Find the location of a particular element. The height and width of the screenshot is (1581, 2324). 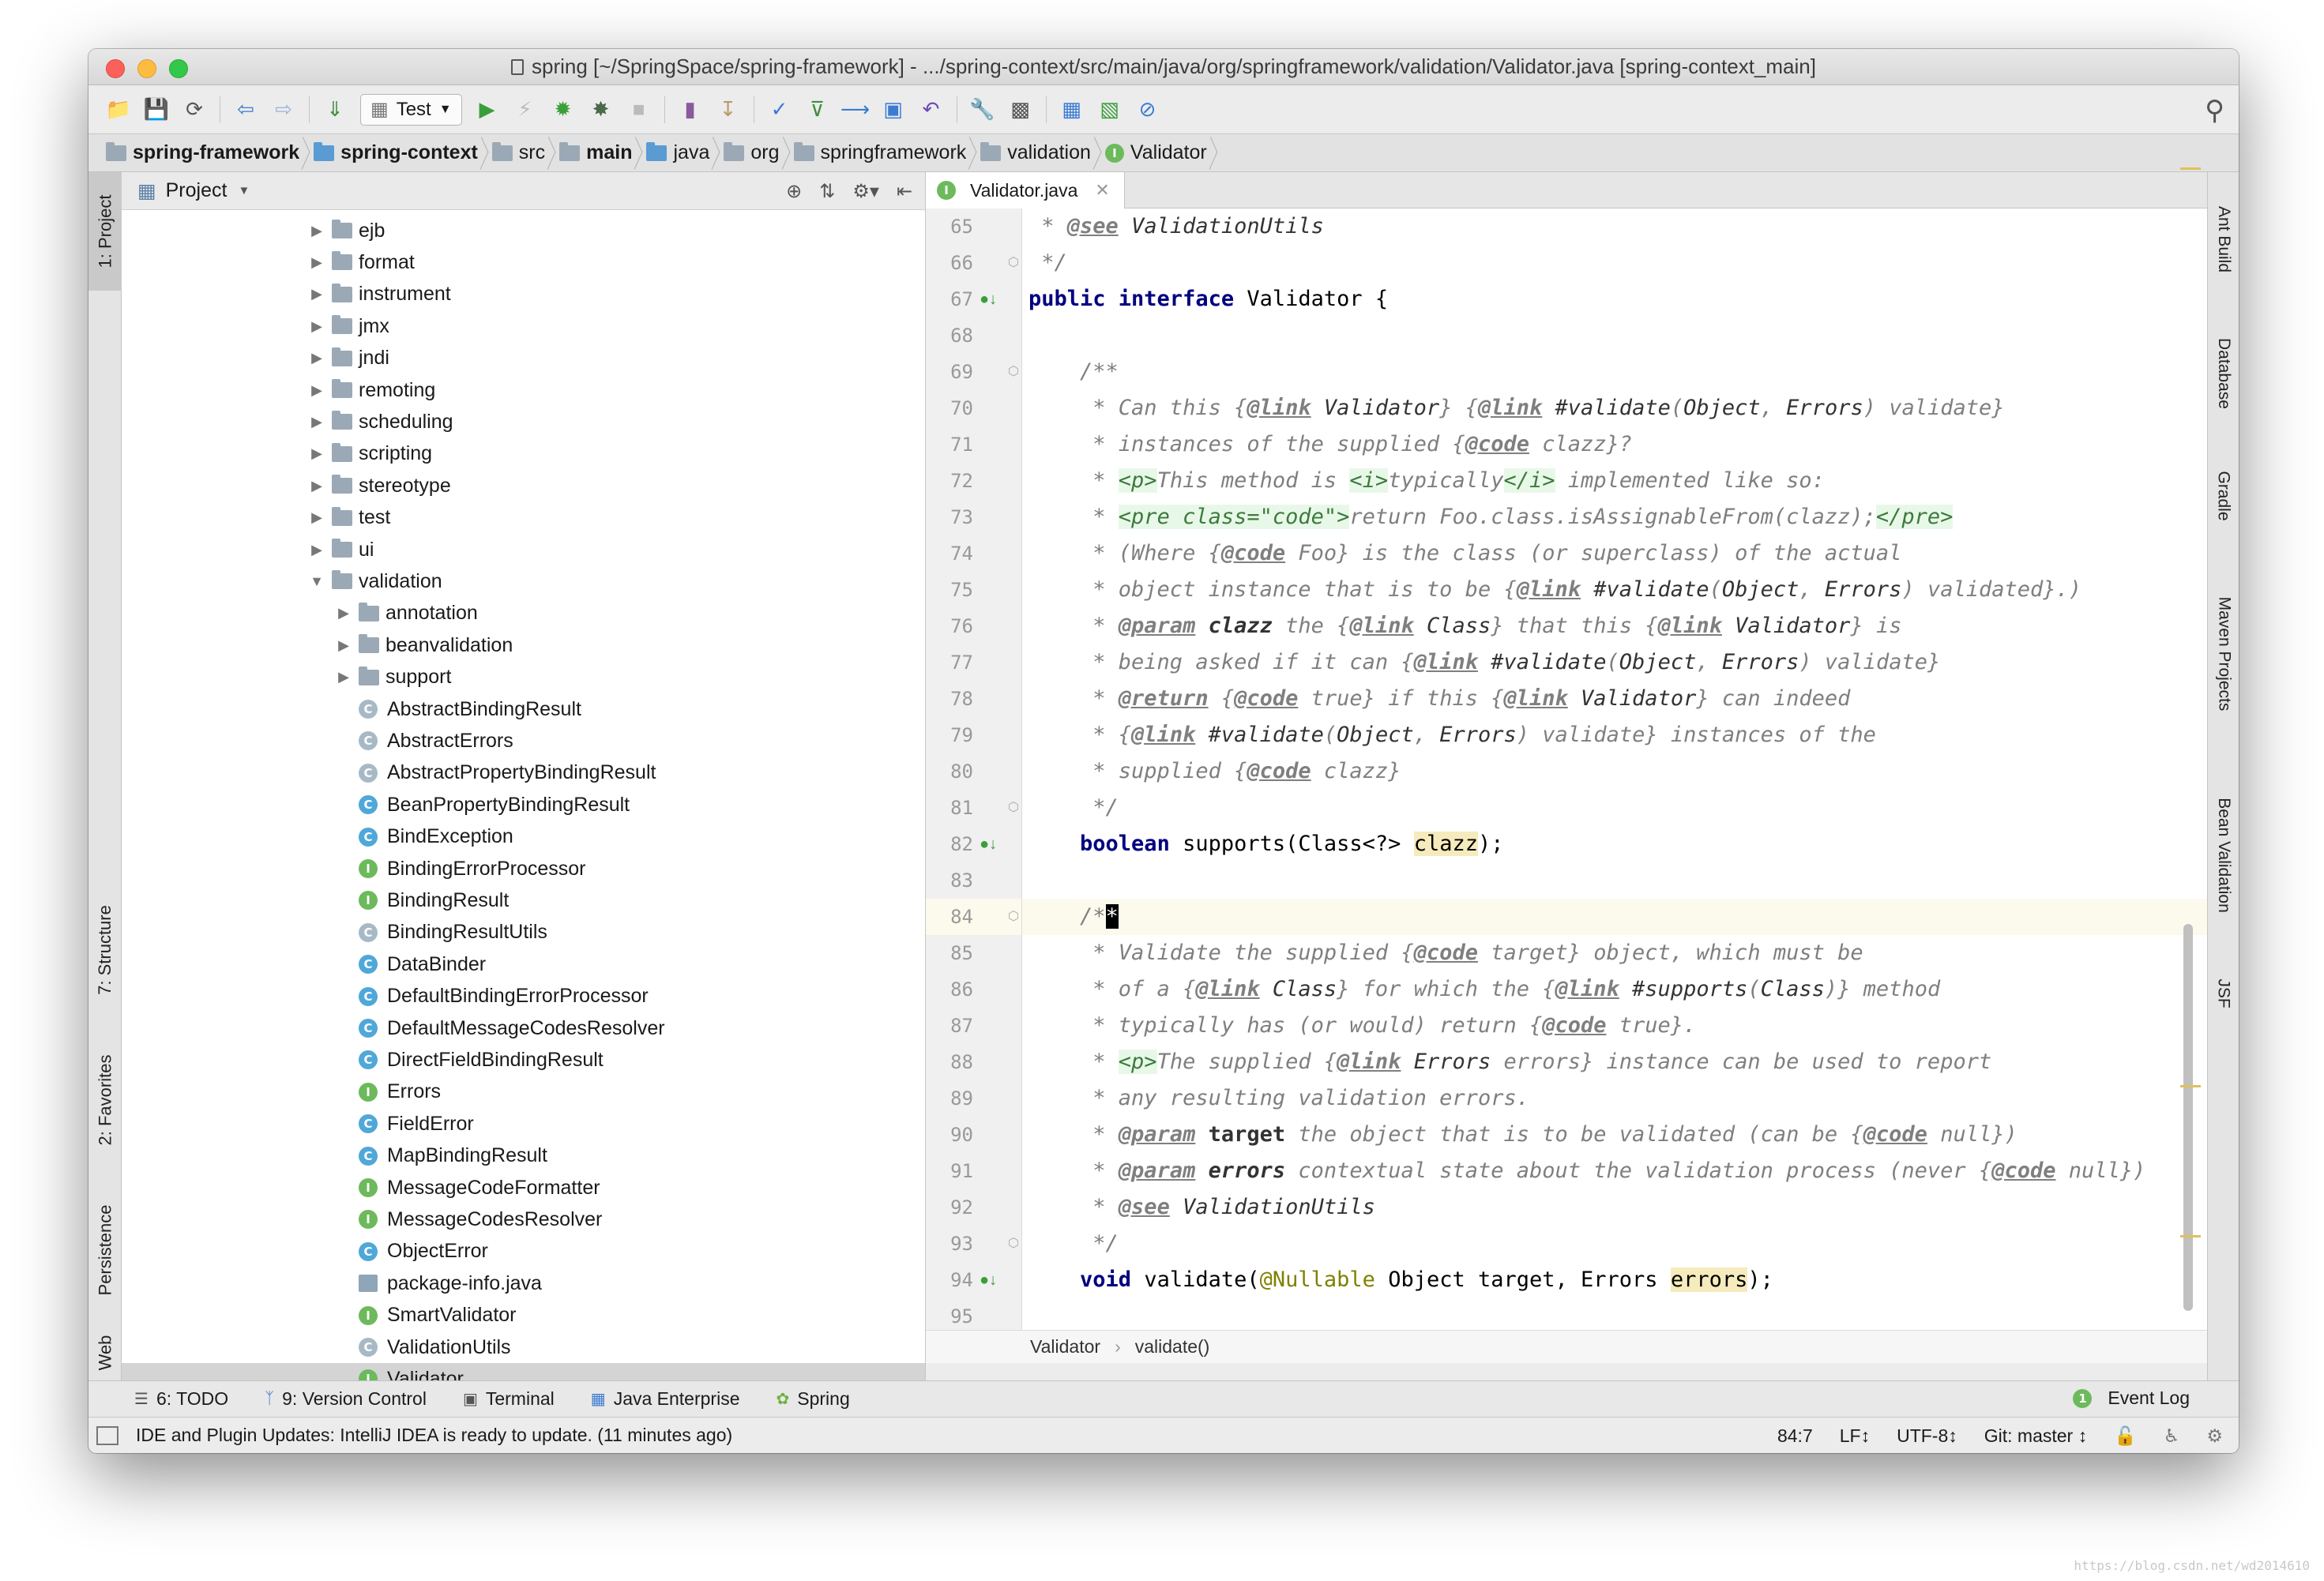

locate-icon: ⊕ is located at coordinates (794, 191).